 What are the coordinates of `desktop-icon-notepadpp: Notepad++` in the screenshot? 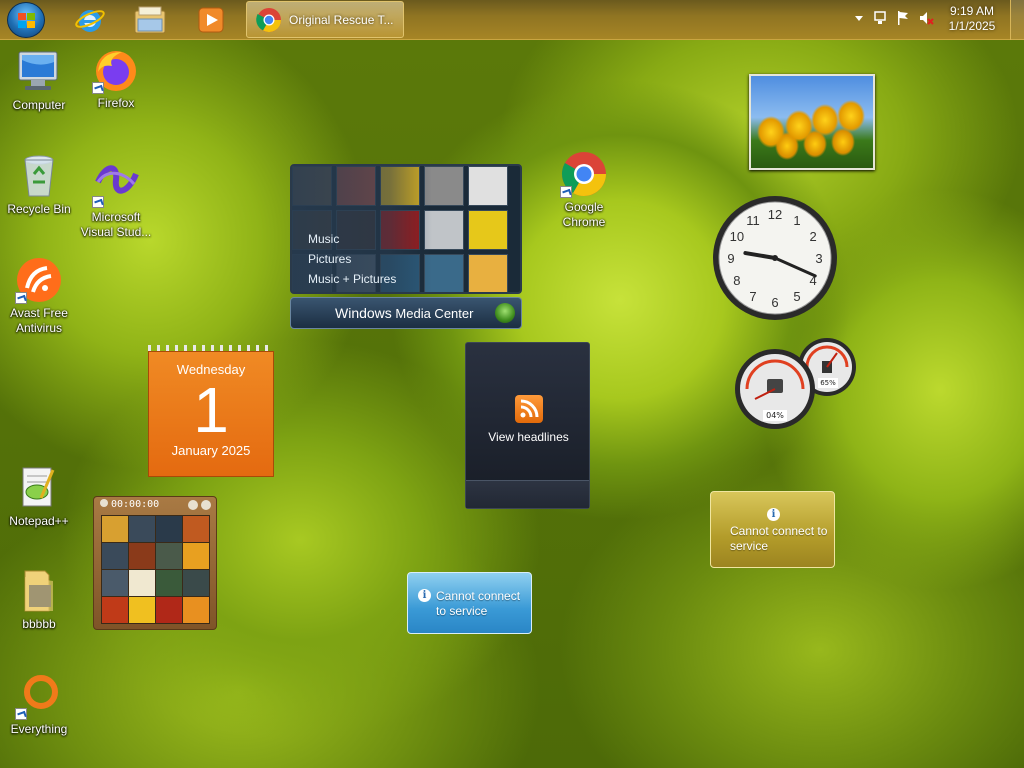 It's located at (39, 496).